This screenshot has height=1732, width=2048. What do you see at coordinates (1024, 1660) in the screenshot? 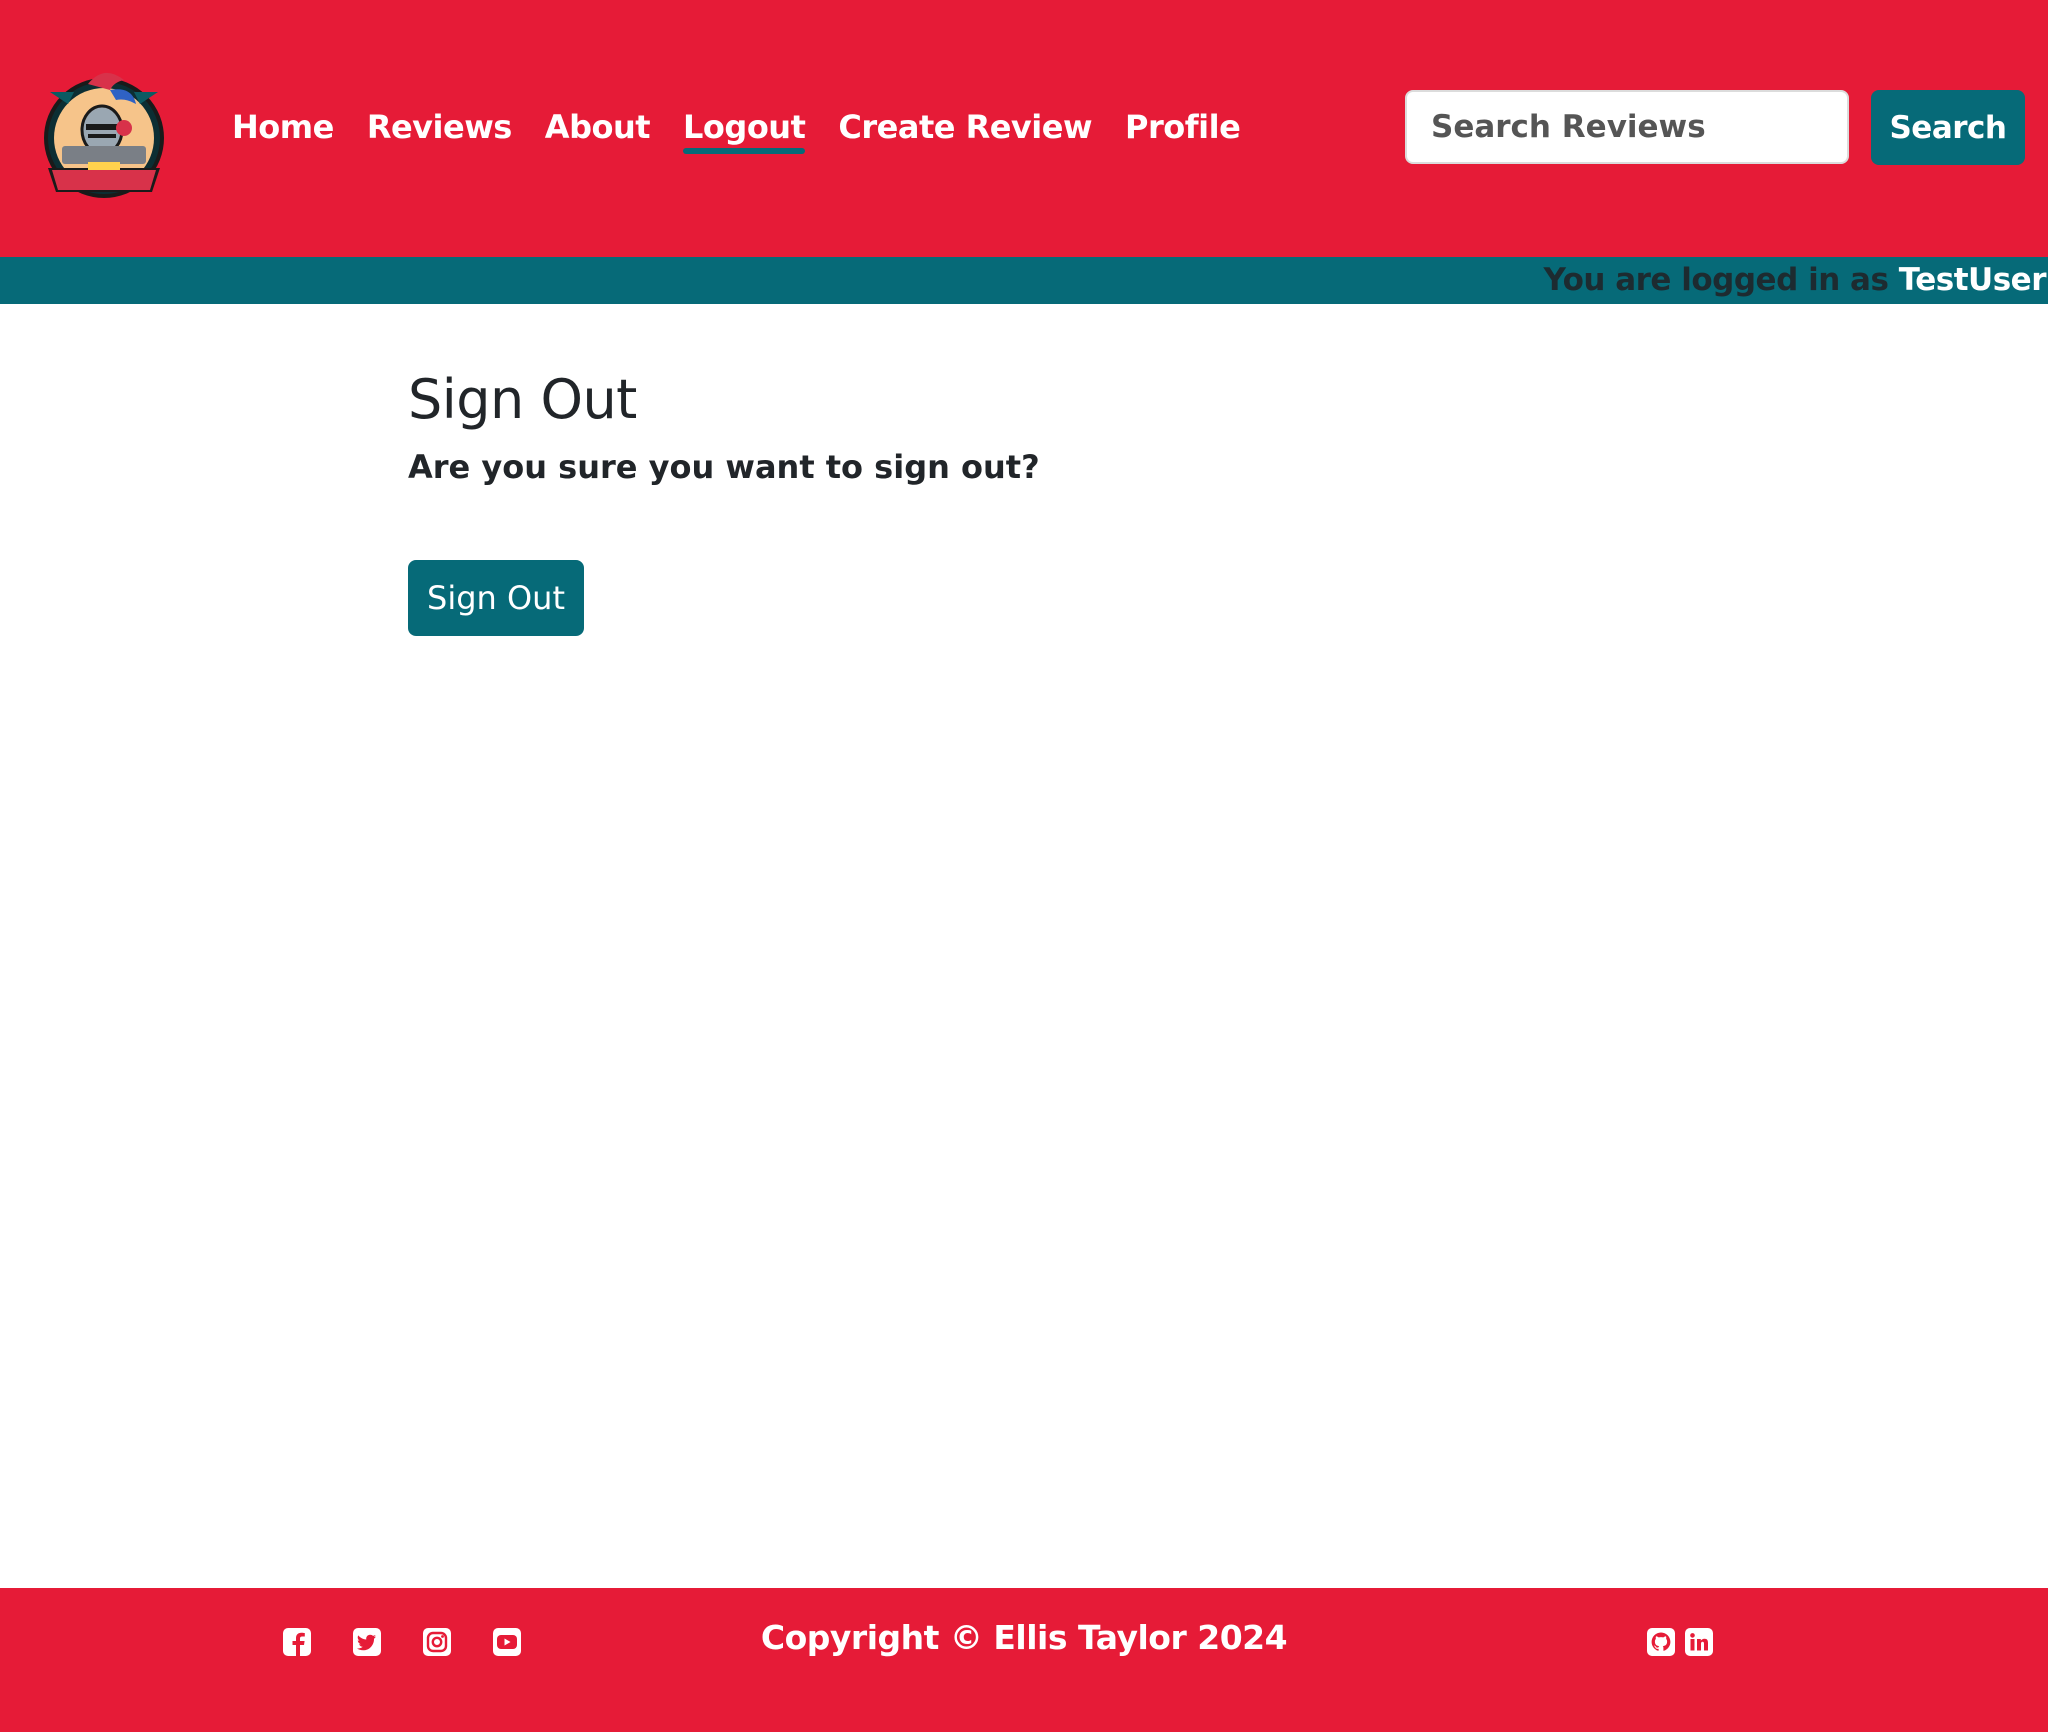
I see `footer` at bounding box center [1024, 1660].